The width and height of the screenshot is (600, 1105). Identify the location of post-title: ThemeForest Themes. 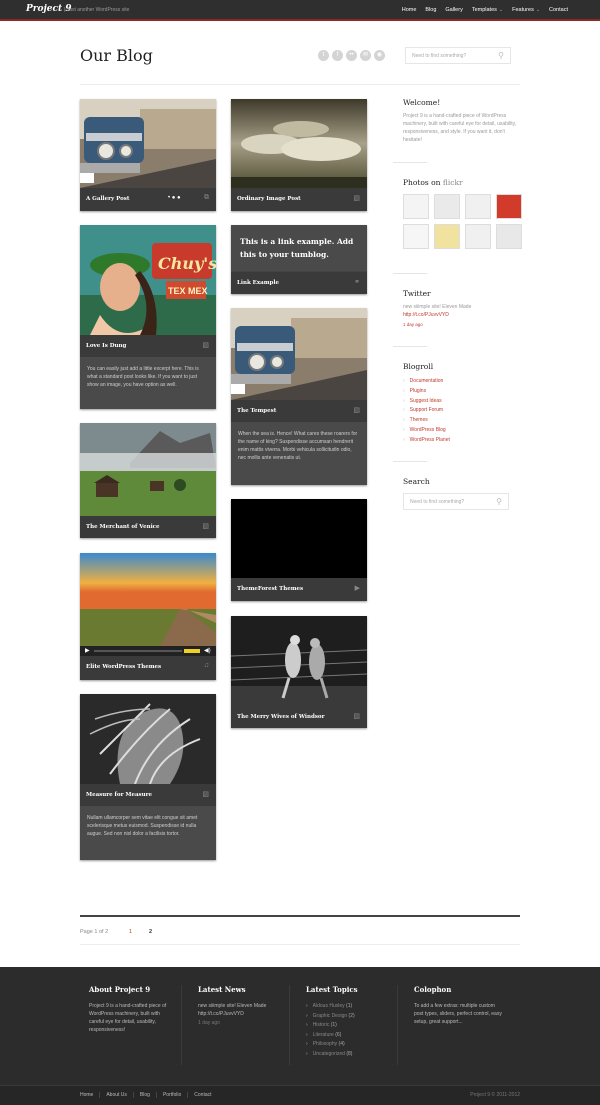
(270, 589).